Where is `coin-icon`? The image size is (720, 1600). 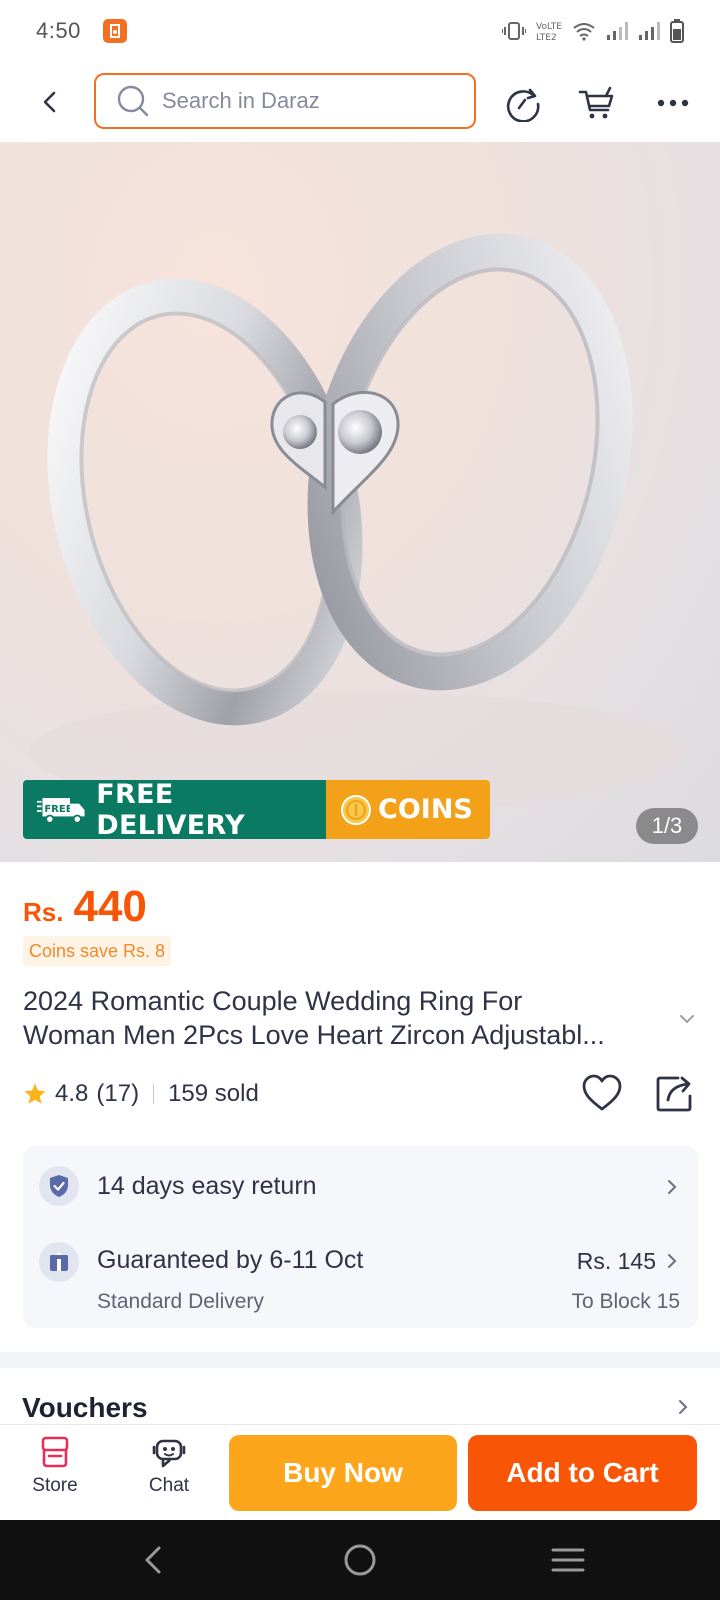
coin-icon is located at coordinates (356, 809).